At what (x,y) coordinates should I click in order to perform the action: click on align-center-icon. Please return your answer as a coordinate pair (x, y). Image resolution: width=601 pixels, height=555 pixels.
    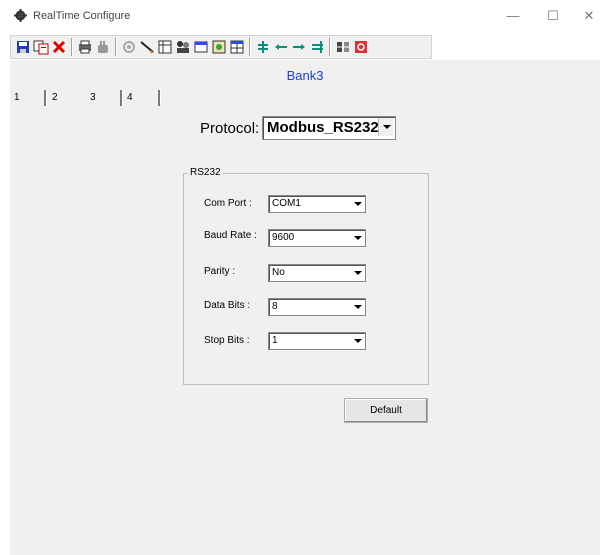
    Looking at the image, I should click on (263, 47).